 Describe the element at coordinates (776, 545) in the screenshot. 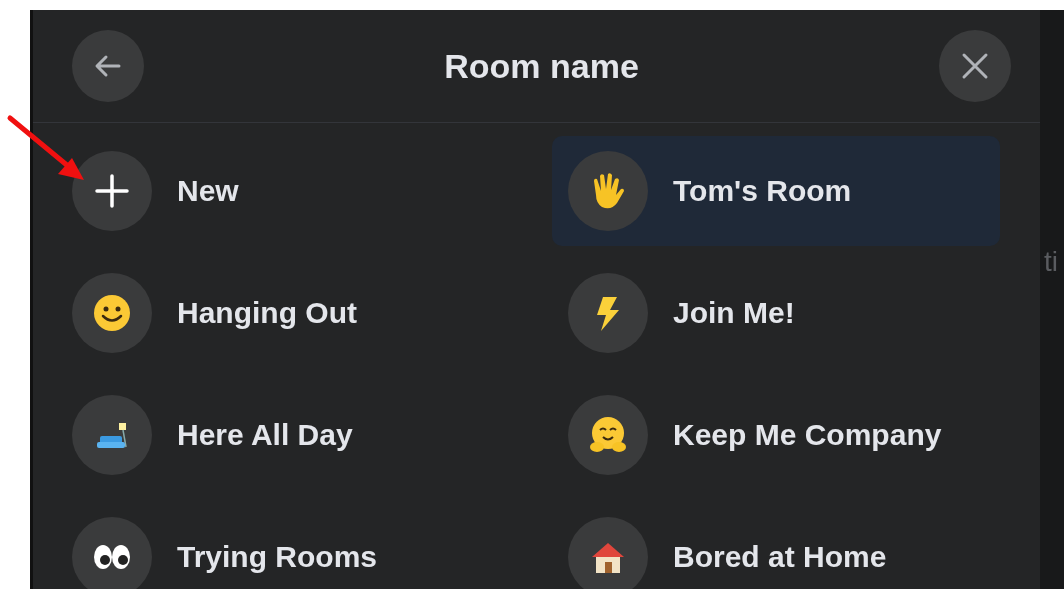

I see `room-option: Bored at Home` at that location.